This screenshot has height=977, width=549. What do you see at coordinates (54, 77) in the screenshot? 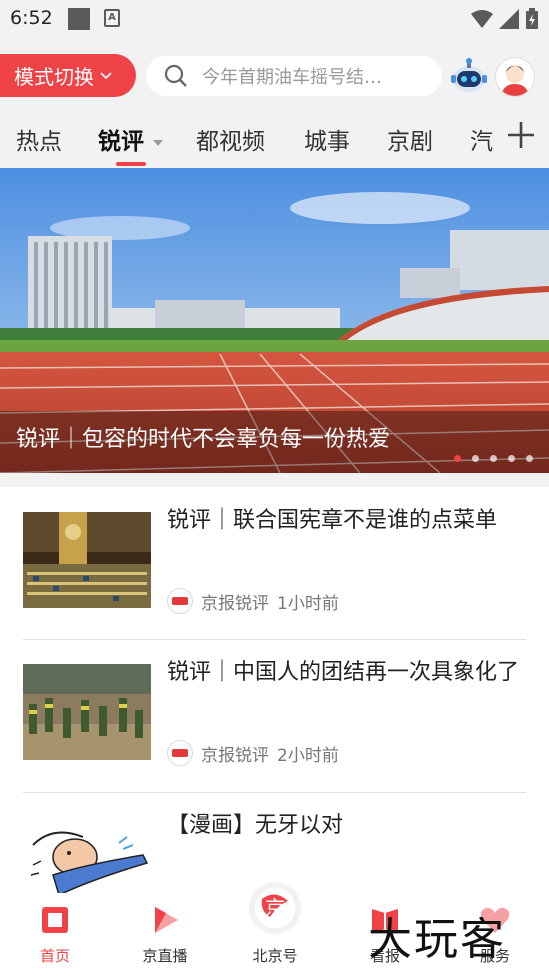
I see `mode-switch-label: 模式切换` at bounding box center [54, 77].